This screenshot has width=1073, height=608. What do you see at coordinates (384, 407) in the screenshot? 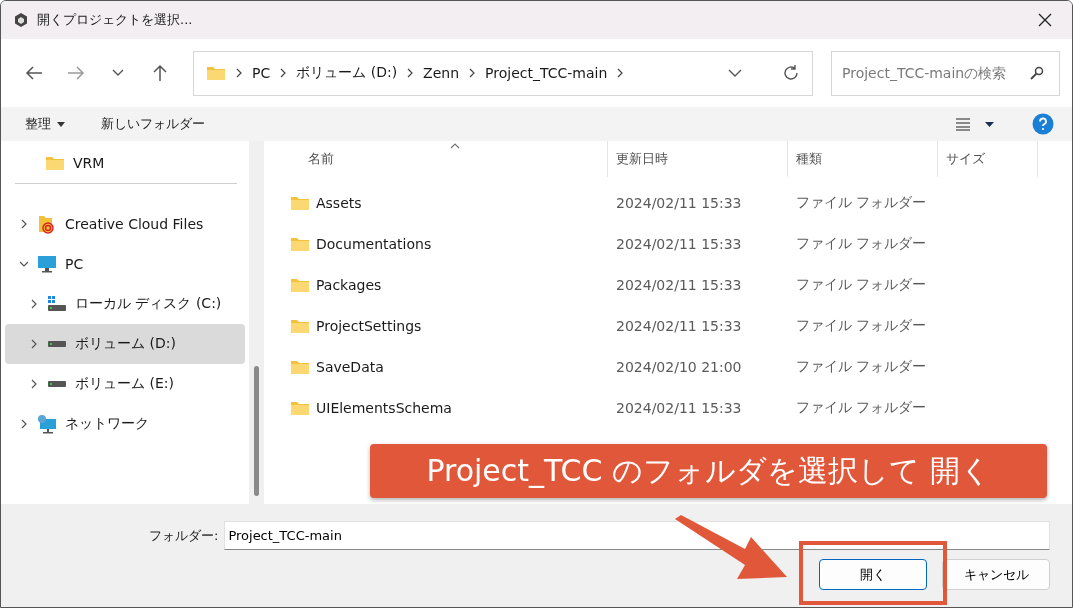
I see `file-name: UIElementsSchema` at bounding box center [384, 407].